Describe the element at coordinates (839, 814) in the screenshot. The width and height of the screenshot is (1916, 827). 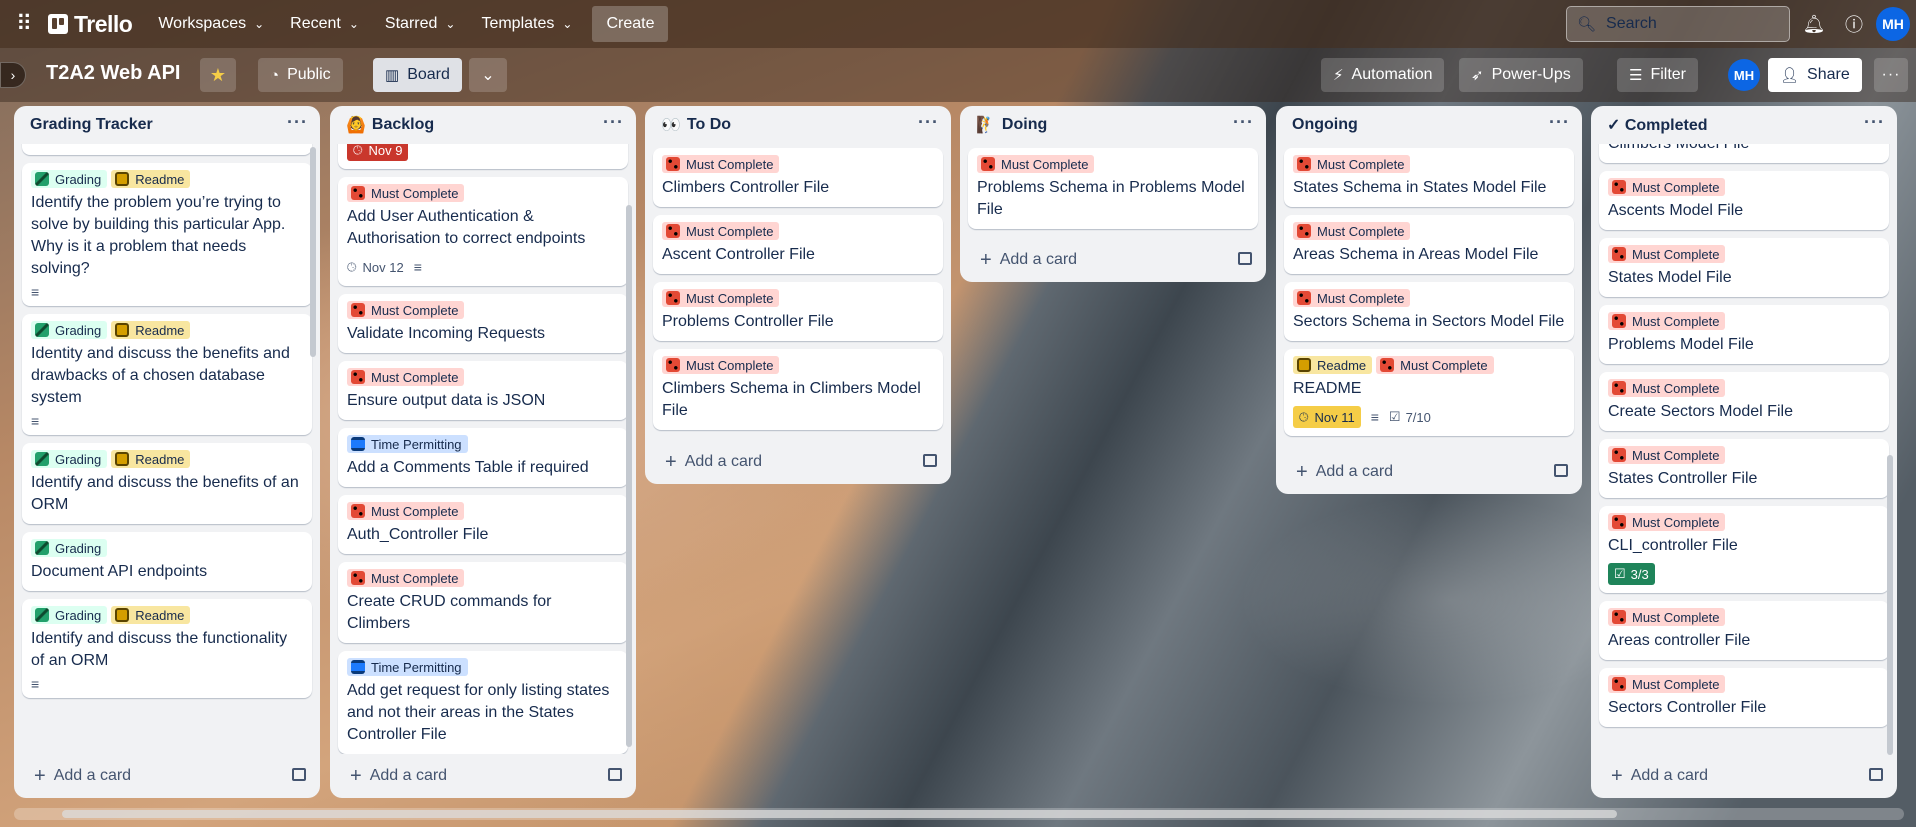
I see `horizontal-scrollbar-thumb` at that location.